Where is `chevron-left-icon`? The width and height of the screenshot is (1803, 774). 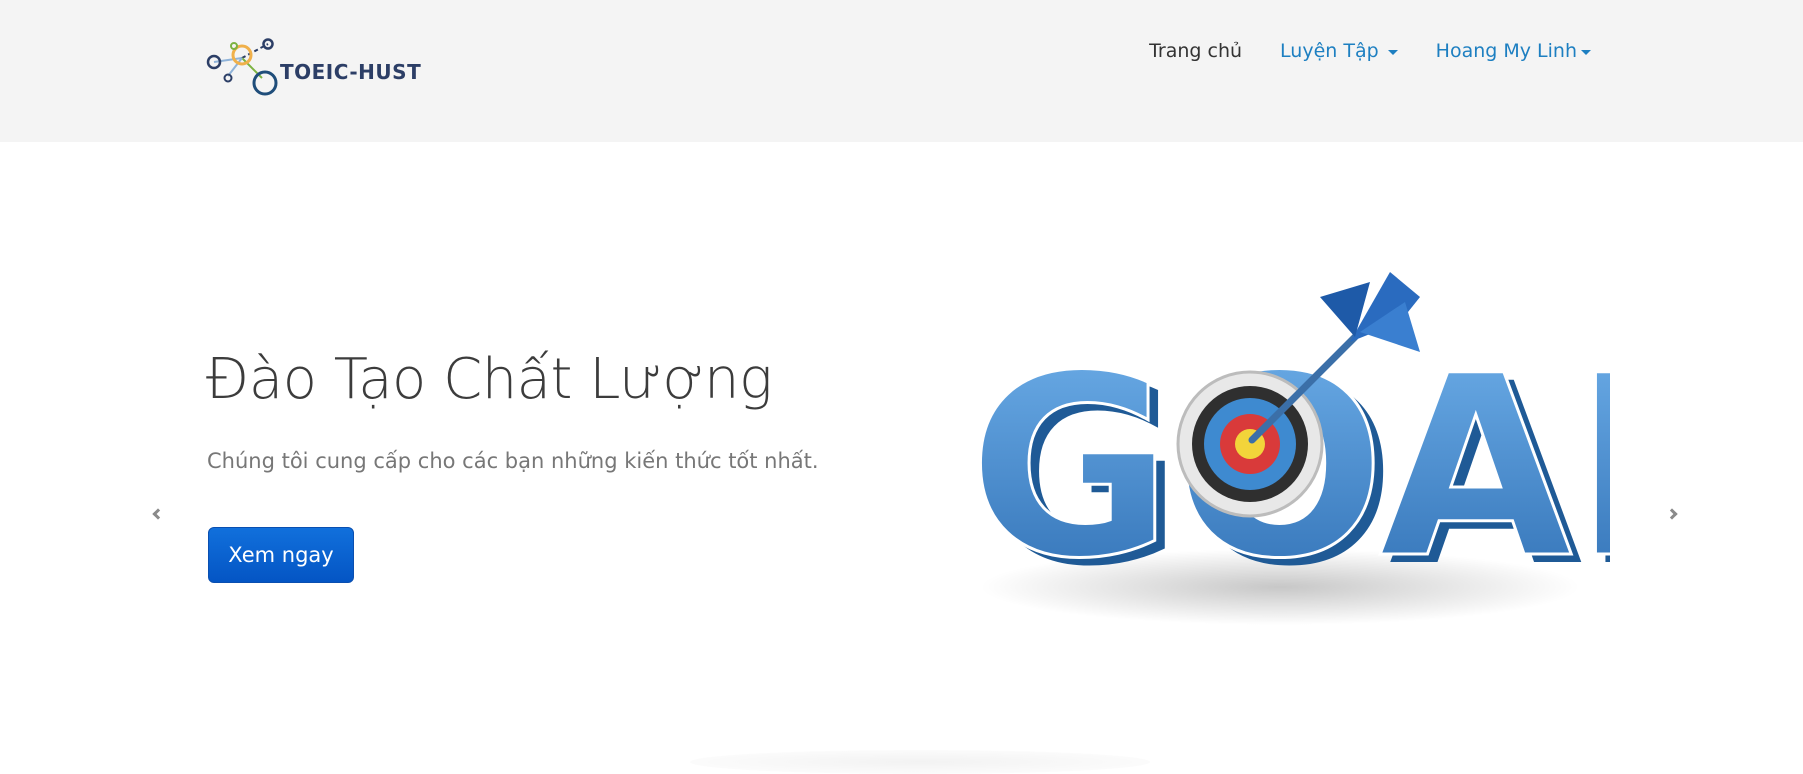
chevron-left-icon is located at coordinates (158, 514).